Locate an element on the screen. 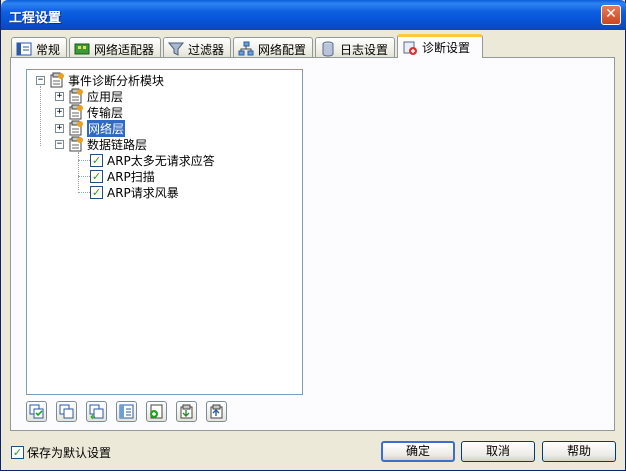 The height and width of the screenshot is (471, 626). export-button is located at coordinates (216, 411).